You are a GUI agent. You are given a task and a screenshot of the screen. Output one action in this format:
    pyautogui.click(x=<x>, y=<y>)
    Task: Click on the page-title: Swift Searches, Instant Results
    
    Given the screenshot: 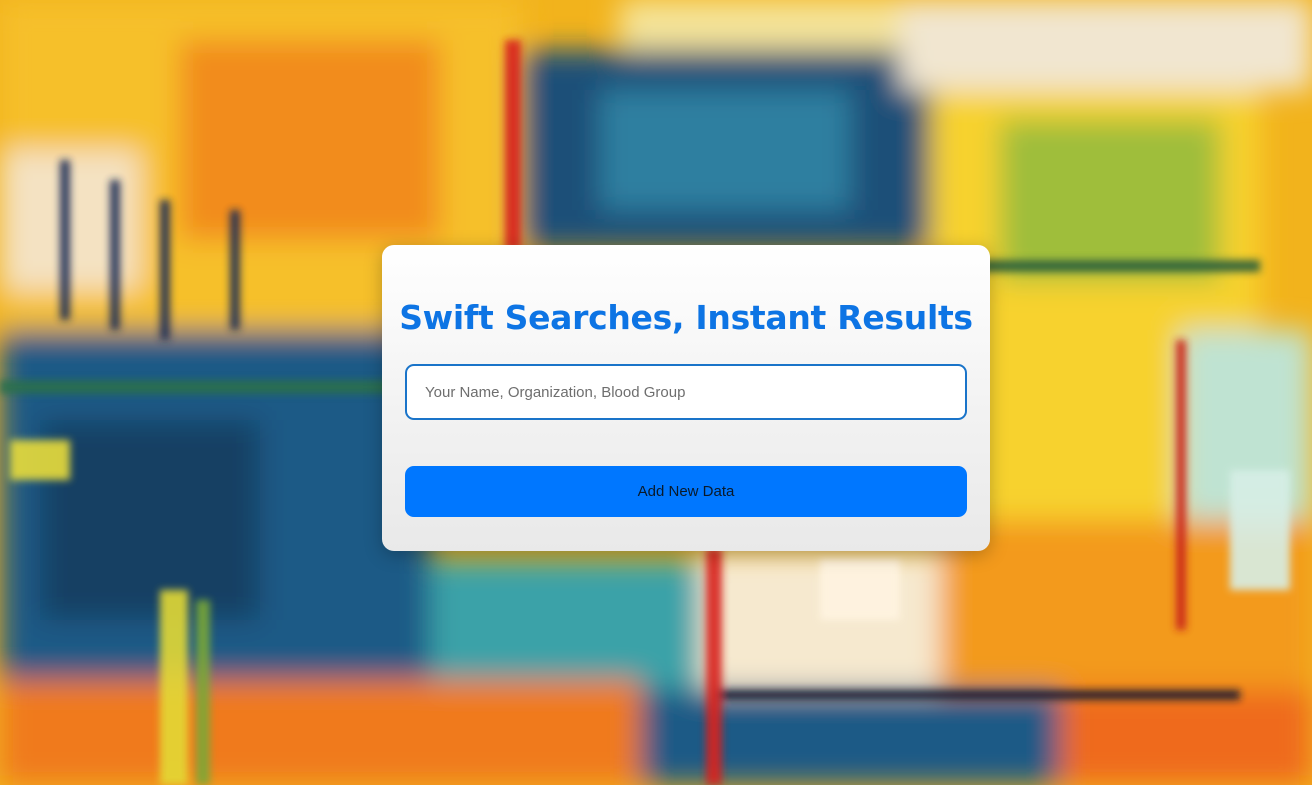 What is the action you would take?
    pyautogui.click(x=686, y=317)
    